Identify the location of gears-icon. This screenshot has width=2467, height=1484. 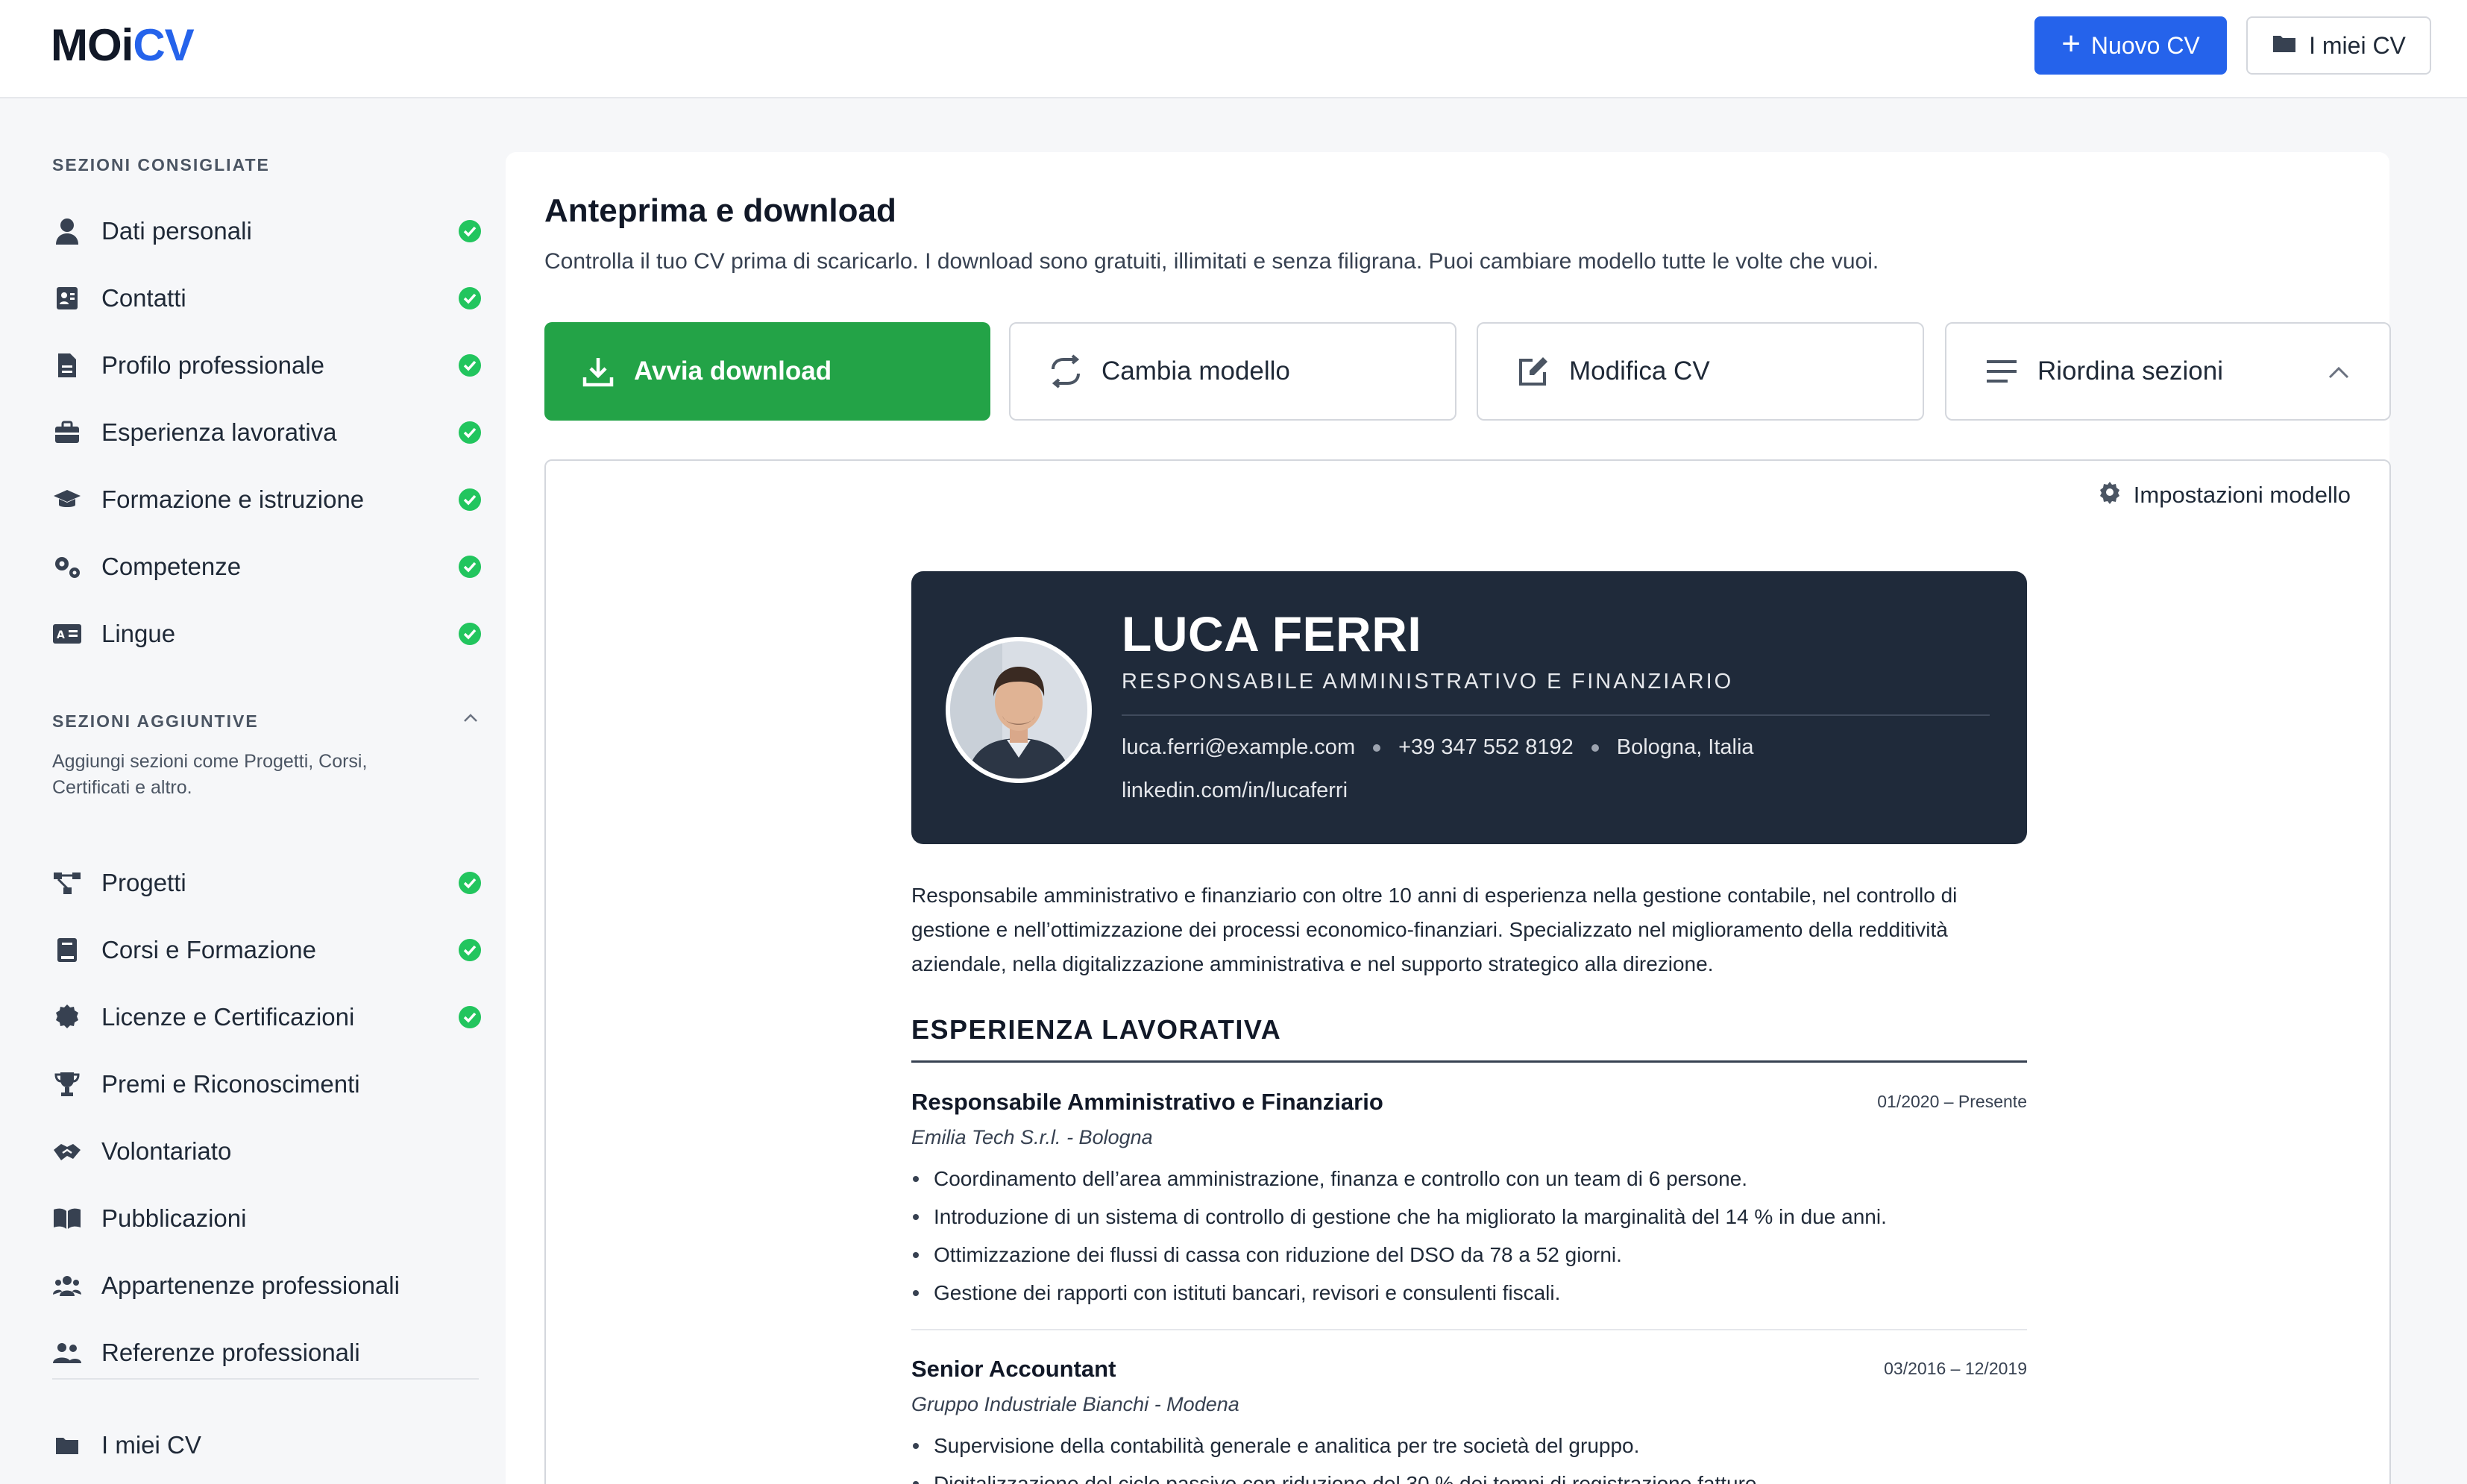
(67, 567).